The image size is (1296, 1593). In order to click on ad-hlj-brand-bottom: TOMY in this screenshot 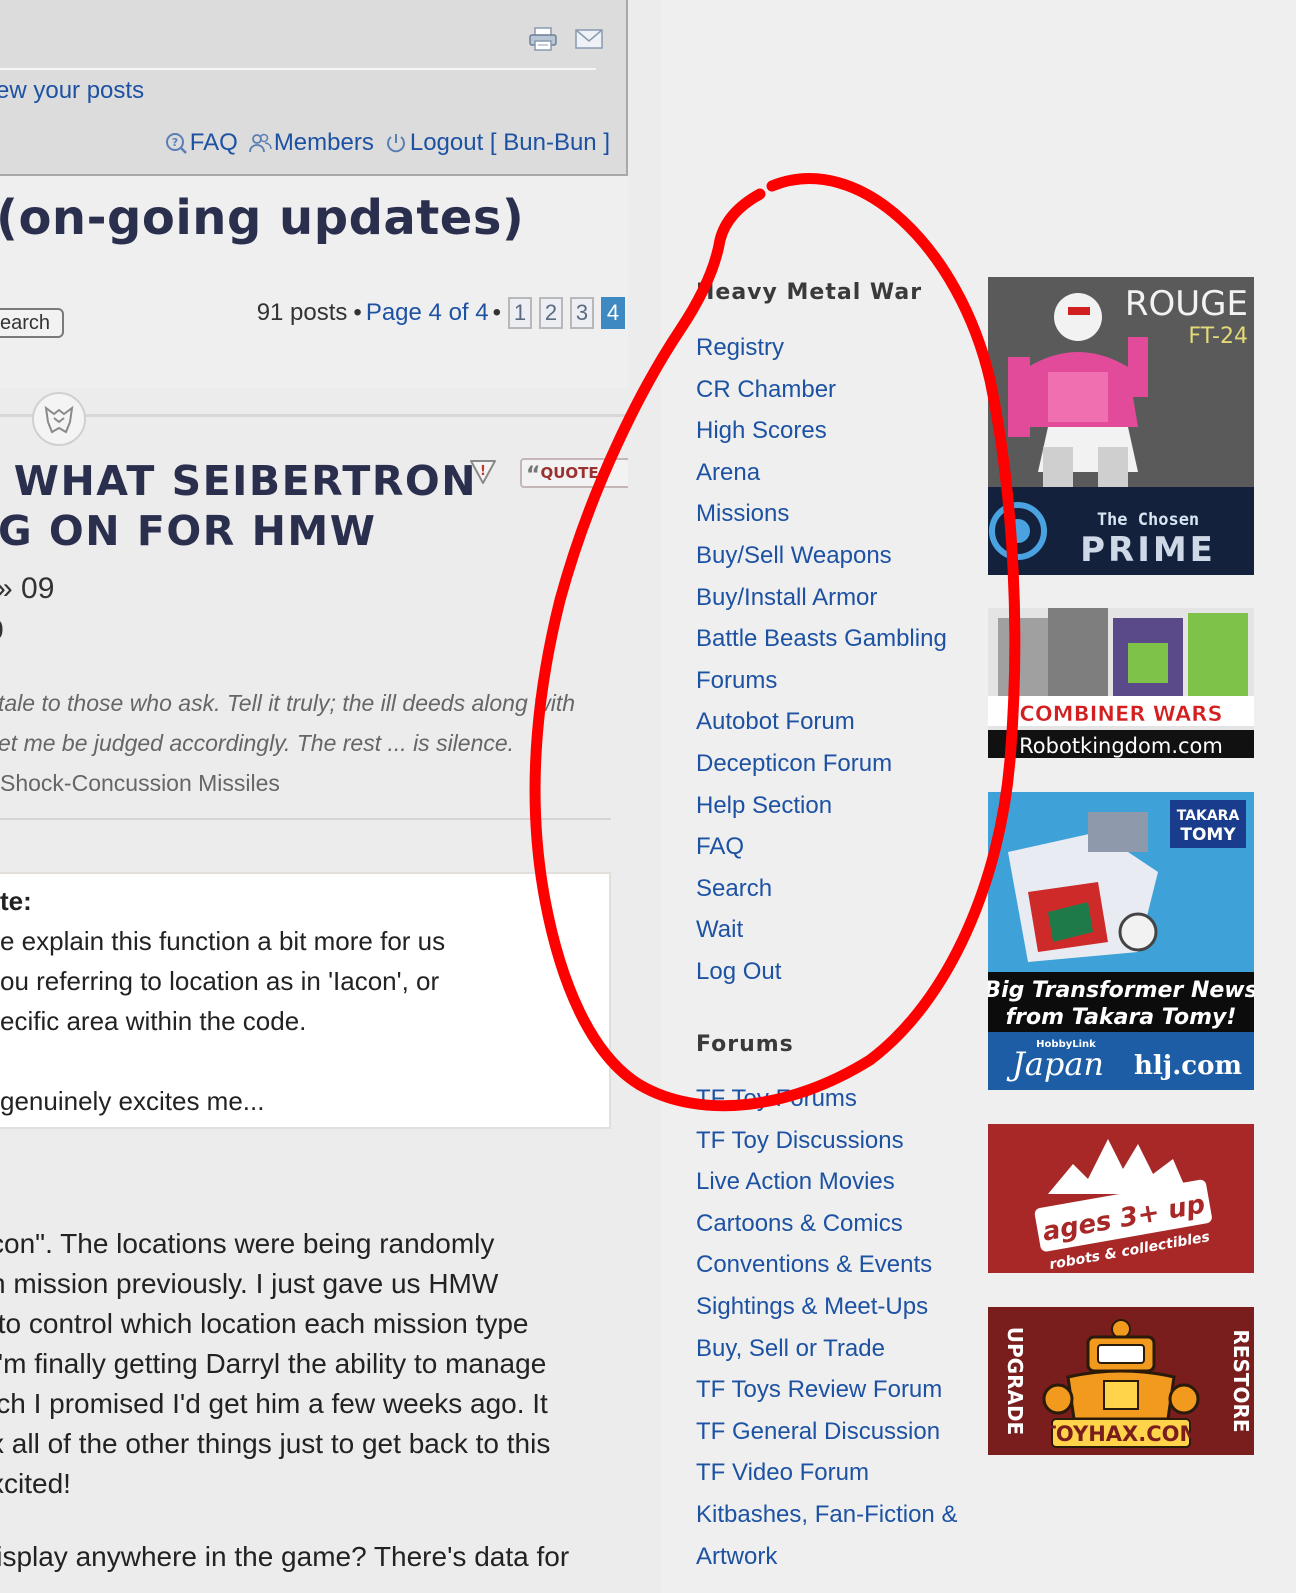, I will do `click(1208, 835)`.